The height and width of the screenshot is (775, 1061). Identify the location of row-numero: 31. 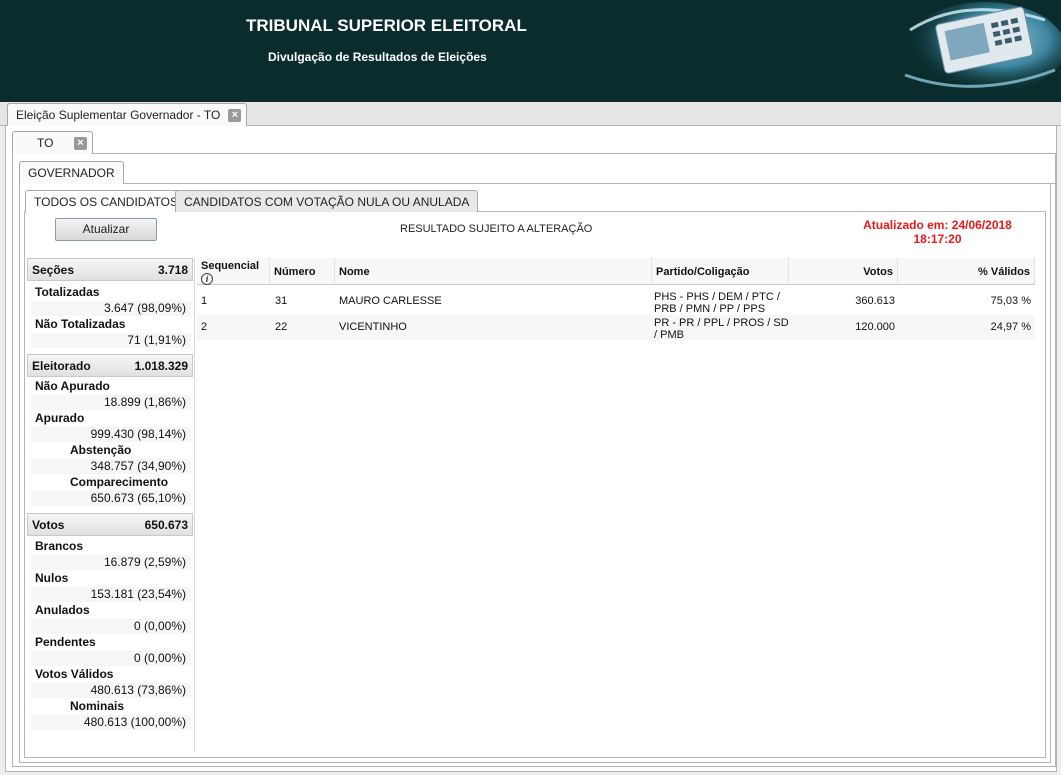
(281, 301).